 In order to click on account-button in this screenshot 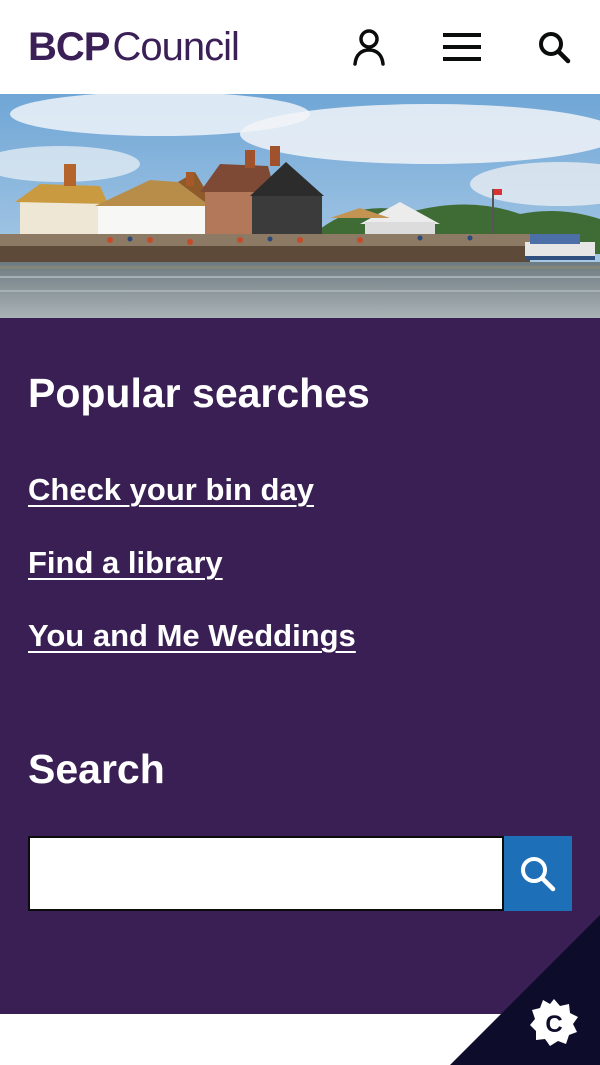, I will do `click(369, 47)`.